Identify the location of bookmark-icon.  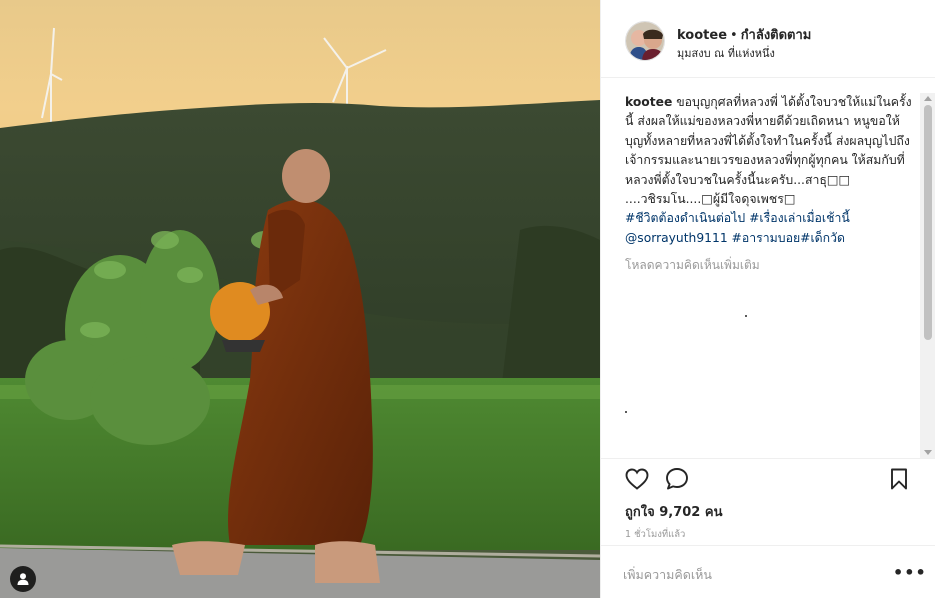
(899, 479).